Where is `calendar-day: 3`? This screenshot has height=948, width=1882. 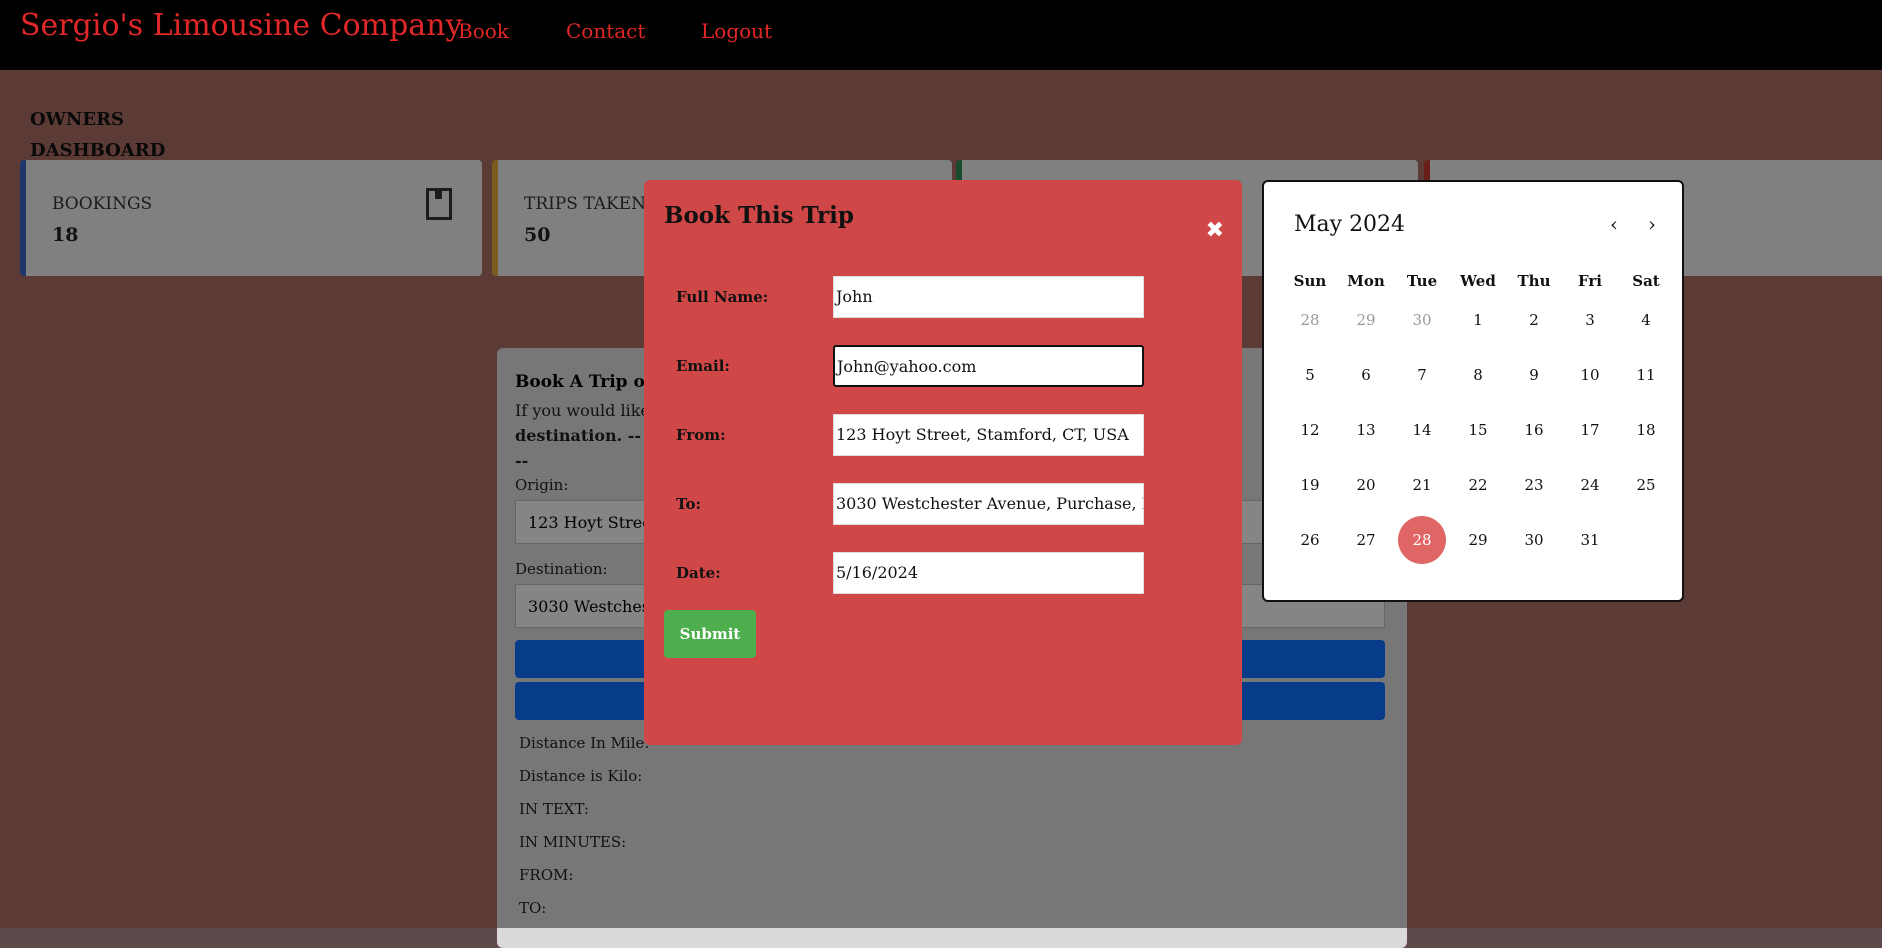 calendar-day: 3 is located at coordinates (1590, 320).